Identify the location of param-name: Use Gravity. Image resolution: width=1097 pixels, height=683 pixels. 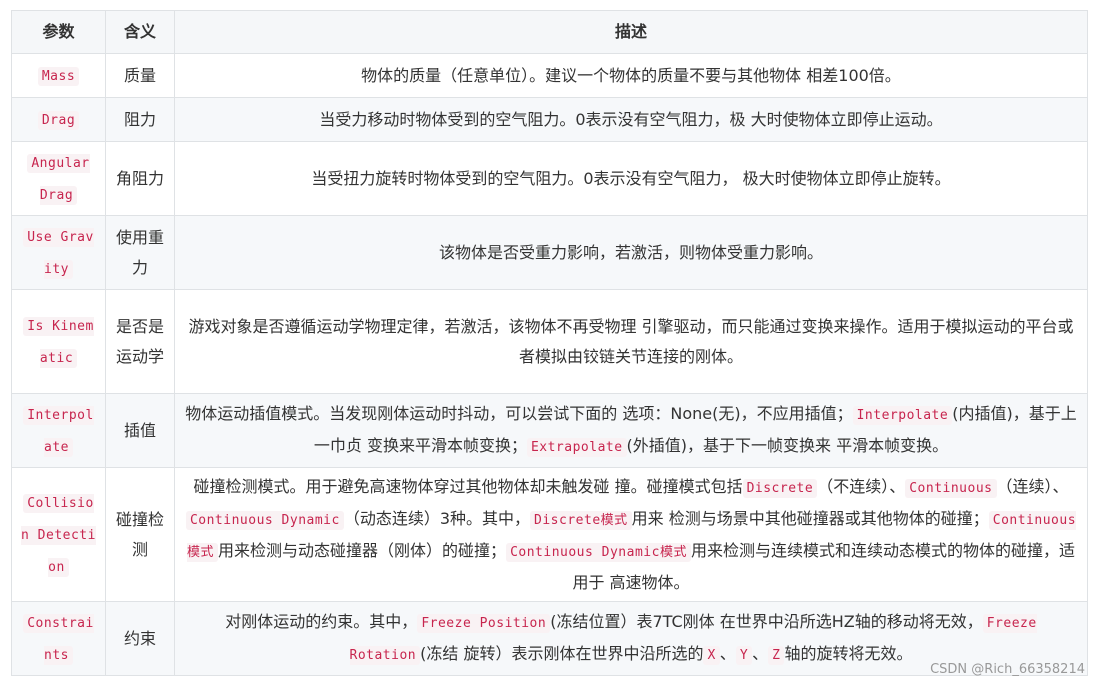
(58, 253).